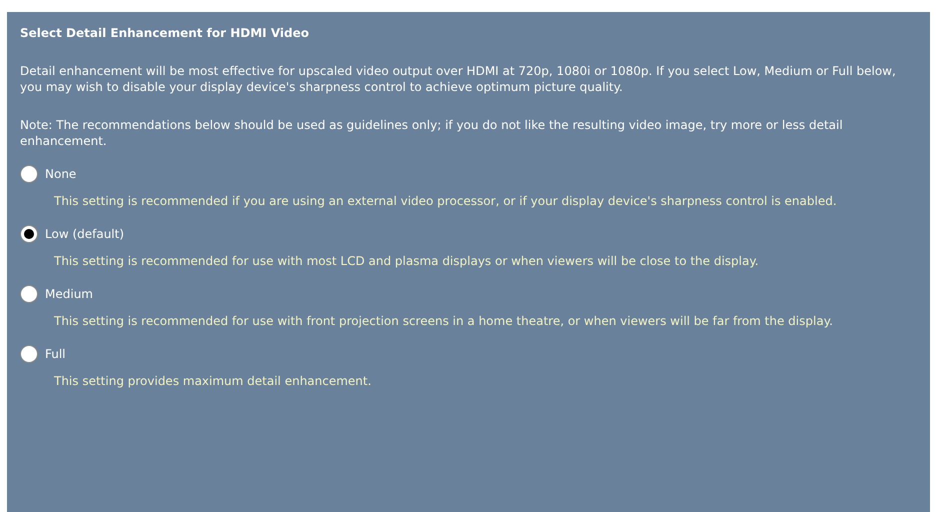 The width and height of the screenshot is (937, 512). What do you see at coordinates (458, 79) in the screenshot?
I see `paragraph: Detail enhancement will be most effective for upscaled video output over HDMI at 720p, 1080i or 1080p. If you select Low, Medium or Full below, you may wish to disable your display device's sharpness control to achieve optimum picture quality.` at bounding box center [458, 79].